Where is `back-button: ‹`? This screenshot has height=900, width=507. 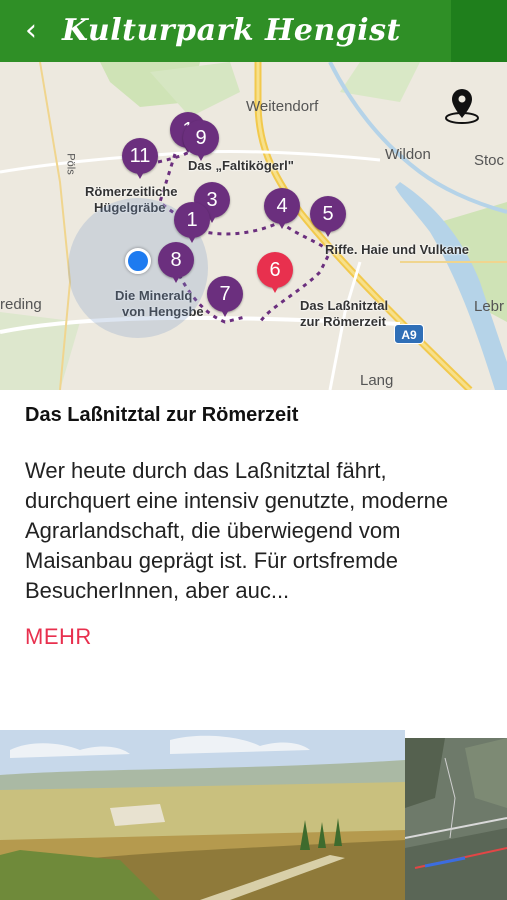 back-button: ‹ is located at coordinates (31, 31).